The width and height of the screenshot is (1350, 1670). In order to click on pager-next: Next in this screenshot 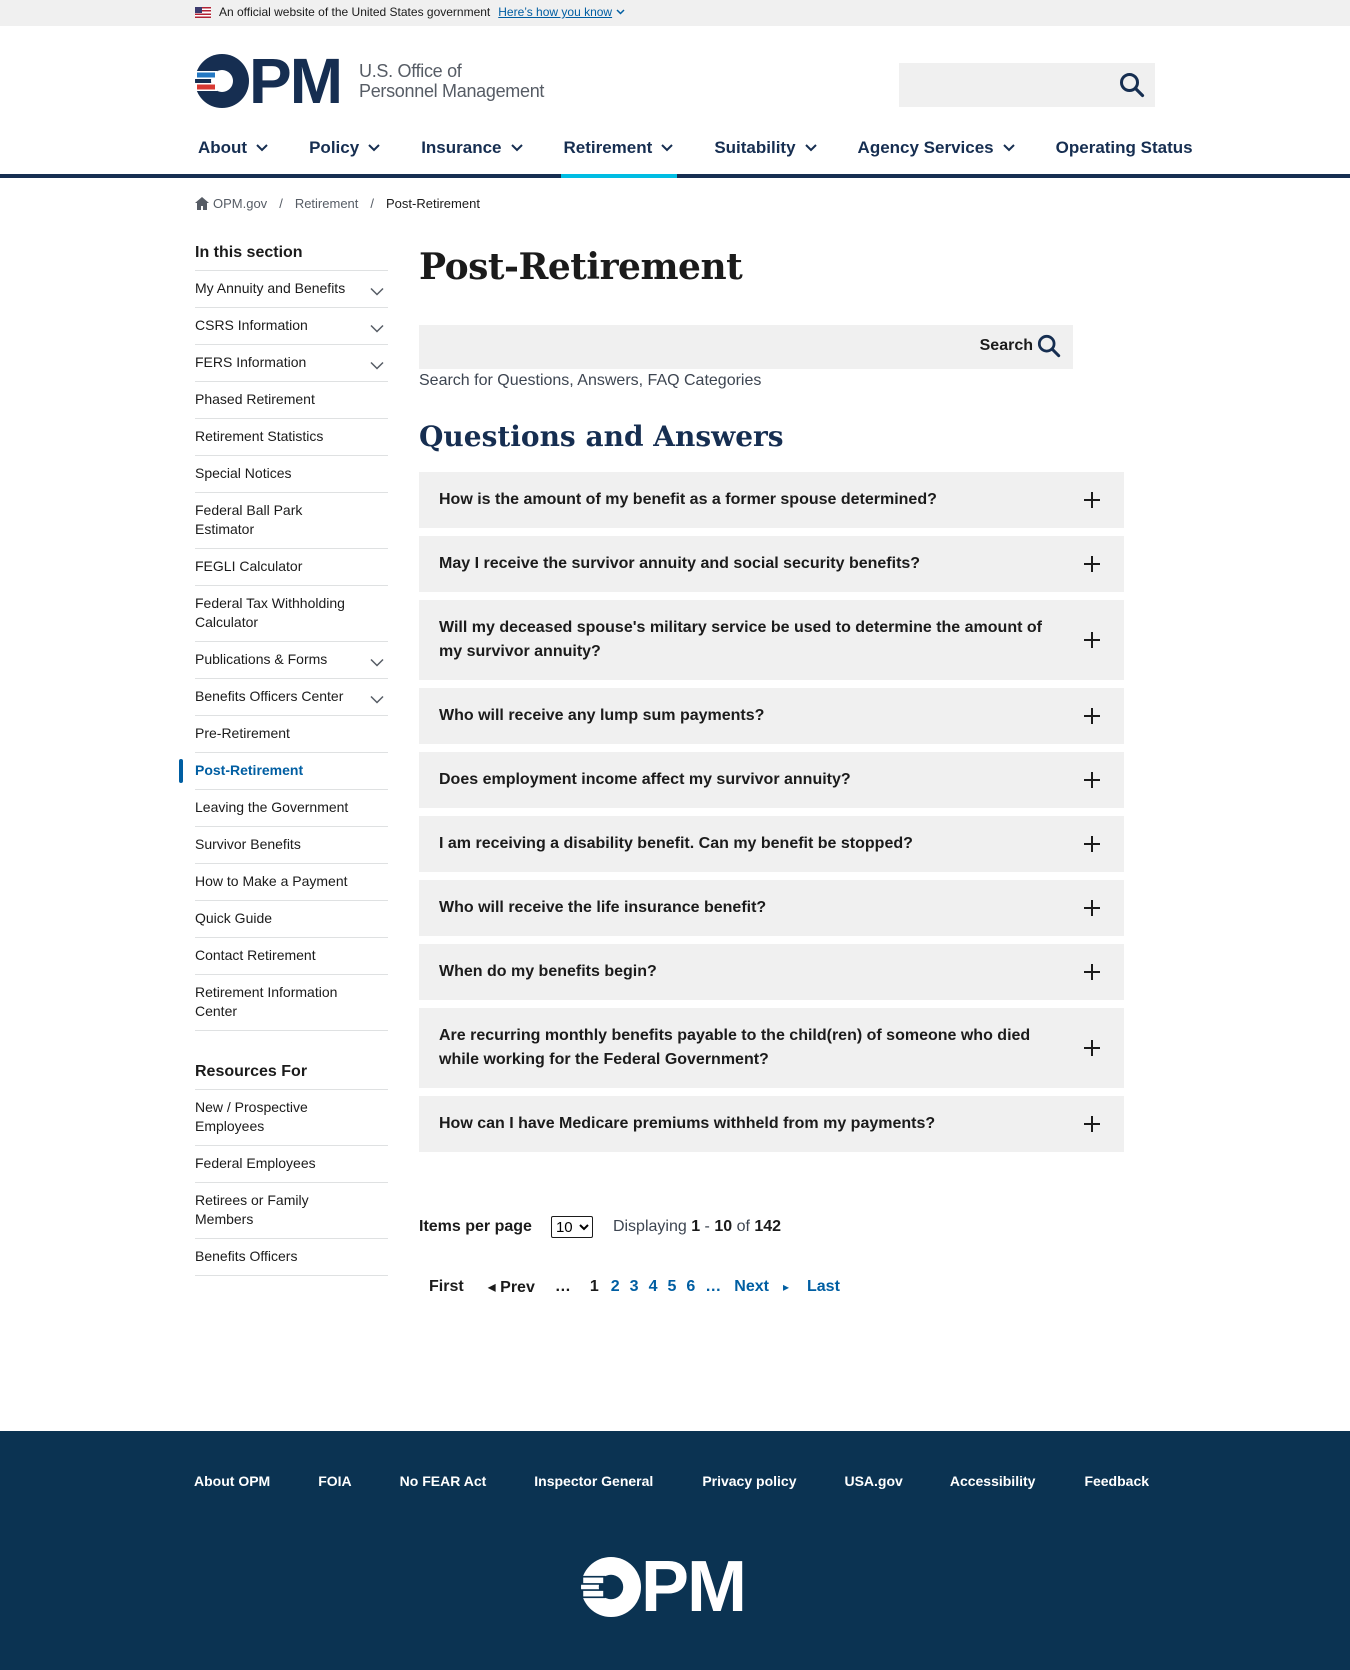, I will do `click(751, 1287)`.